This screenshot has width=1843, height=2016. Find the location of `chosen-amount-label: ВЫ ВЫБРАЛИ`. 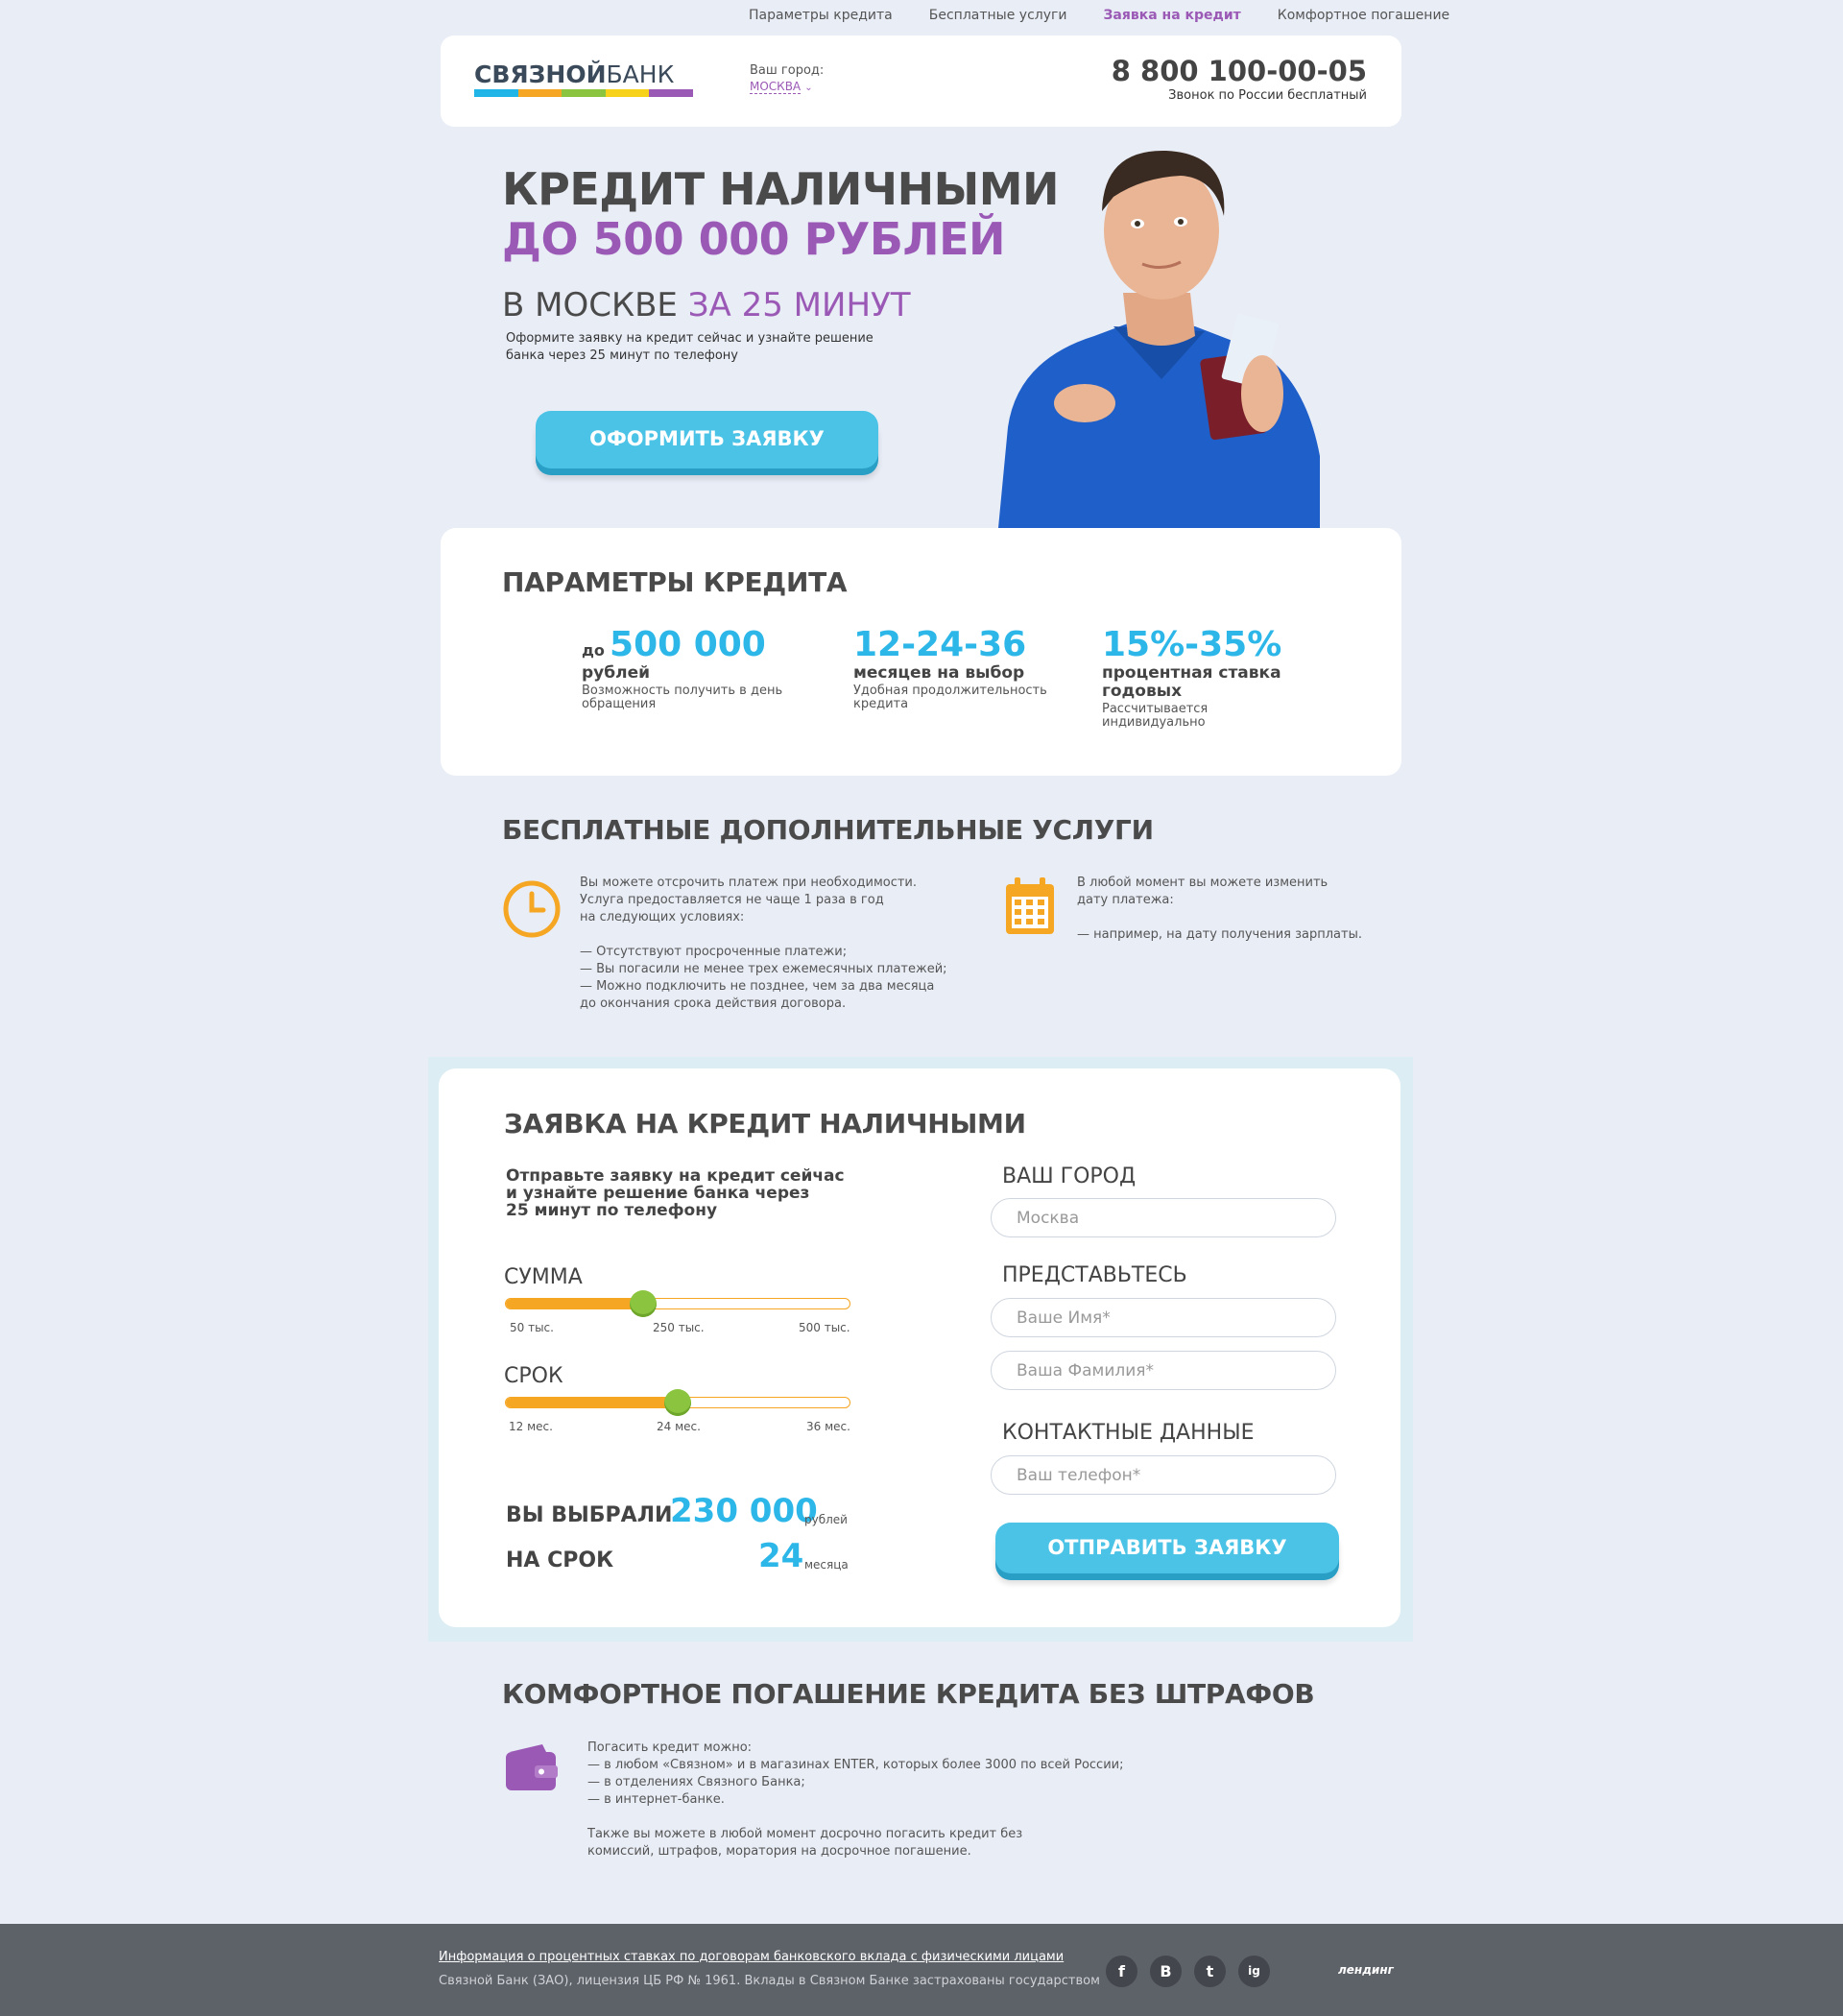

chosen-amount-label: ВЫ ВЫБРАЛИ is located at coordinates (589, 1515).